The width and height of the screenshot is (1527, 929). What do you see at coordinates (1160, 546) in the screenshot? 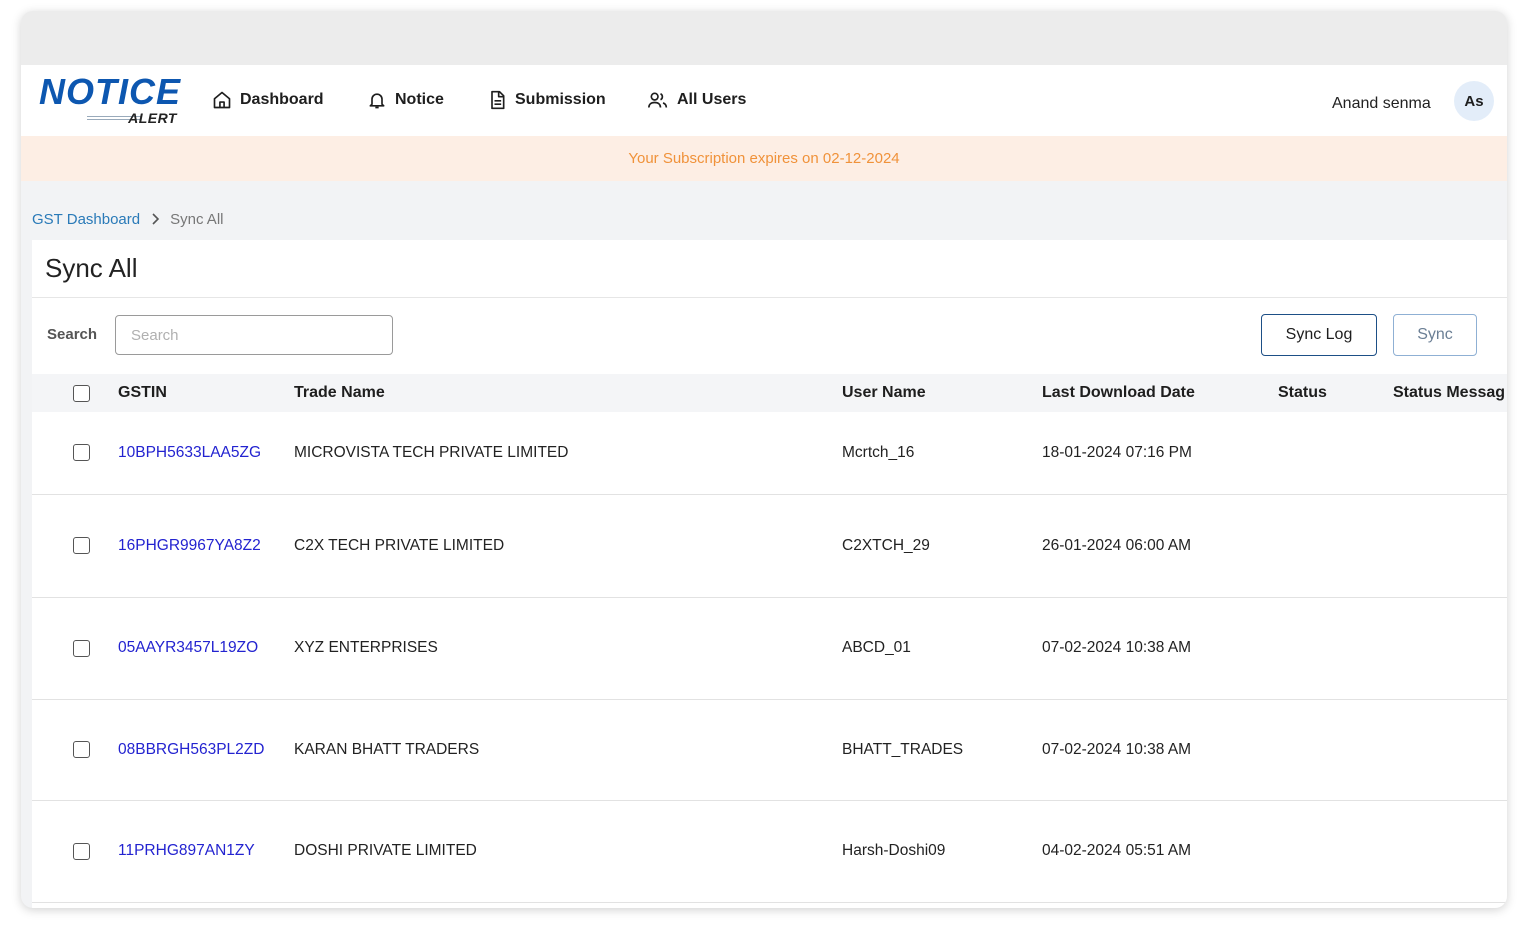
I see `last-download-cell: 26-01-2024 06:00 AM` at bounding box center [1160, 546].